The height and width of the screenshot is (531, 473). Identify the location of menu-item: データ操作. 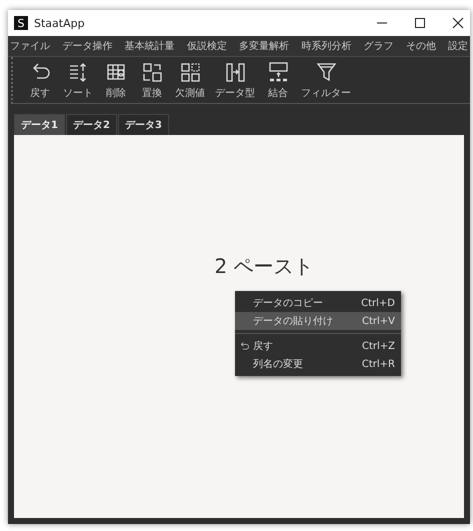
(87, 46).